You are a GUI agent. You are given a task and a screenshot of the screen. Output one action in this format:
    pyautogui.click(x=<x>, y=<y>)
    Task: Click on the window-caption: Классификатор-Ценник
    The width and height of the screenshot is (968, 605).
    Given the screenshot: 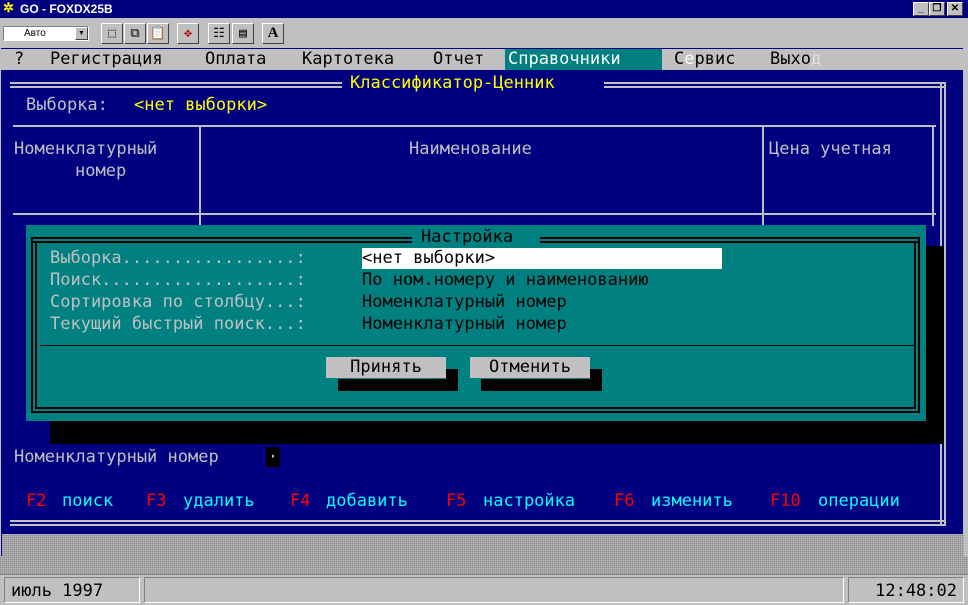 What is the action you would take?
    pyautogui.click(x=452, y=83)
    